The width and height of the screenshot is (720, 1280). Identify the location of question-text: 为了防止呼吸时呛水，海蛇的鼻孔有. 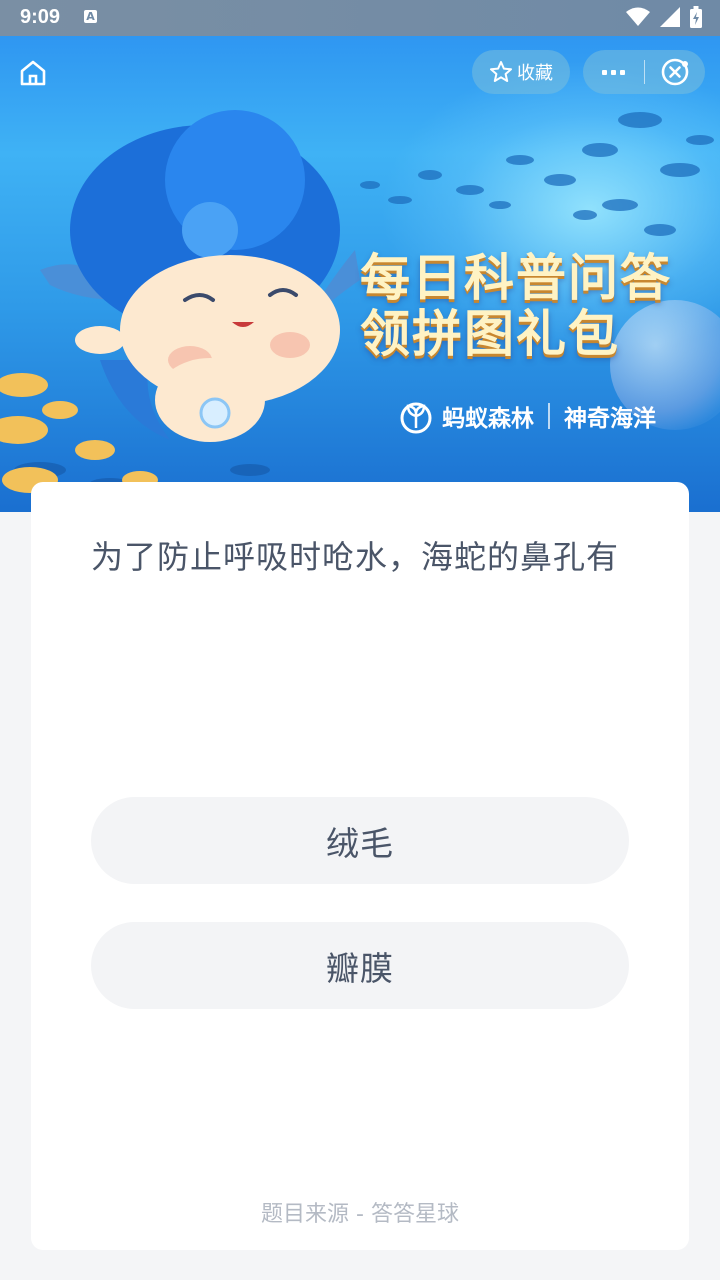
(355, 557).